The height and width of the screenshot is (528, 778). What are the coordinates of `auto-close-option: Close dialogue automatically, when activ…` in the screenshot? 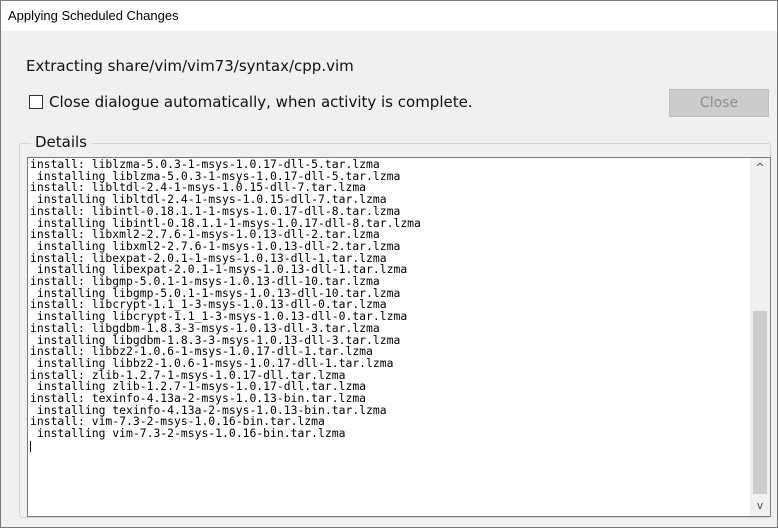 It's located at (251, 102).